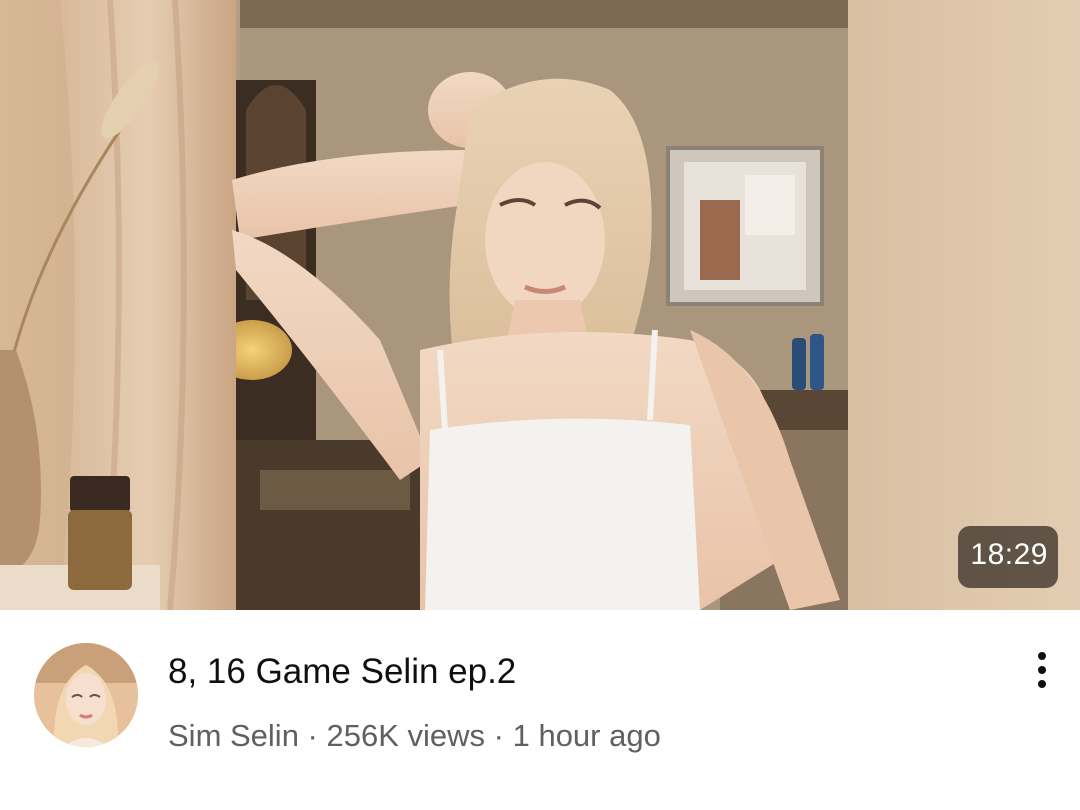  Describe the element at coordinates (406, 735) in the screenshot. I see `view-count: 256K views` at that location.